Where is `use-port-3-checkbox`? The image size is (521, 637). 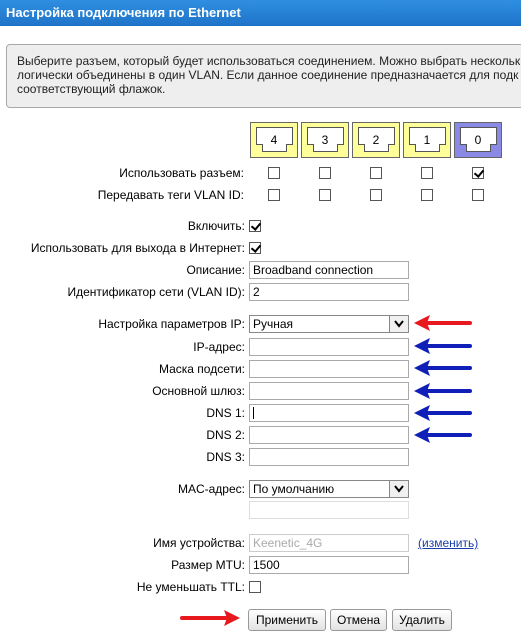
use-port-3-checkbox is located at coordinates (325, 173).